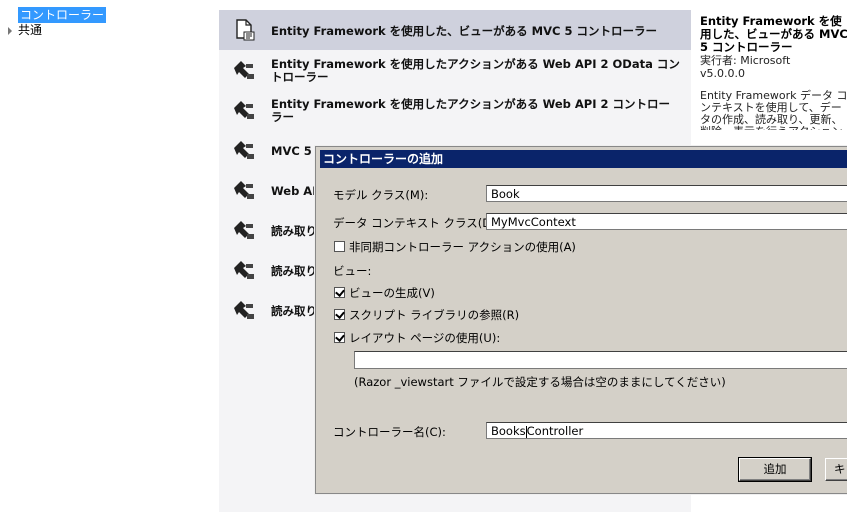 The image size is (847, 524). I want to click on async-actions-checkbox, so click(339, 246).